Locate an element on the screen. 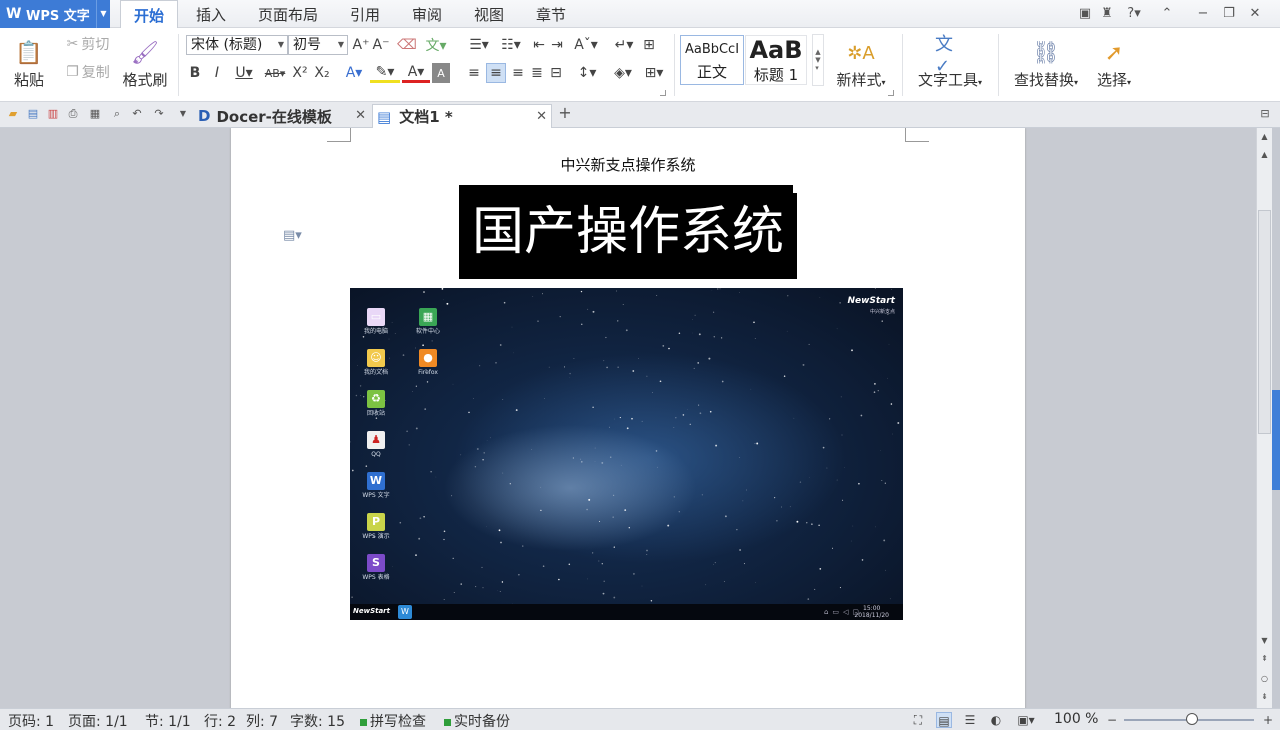  zoom-in-icon: + is located at coordinates (1268, 720).